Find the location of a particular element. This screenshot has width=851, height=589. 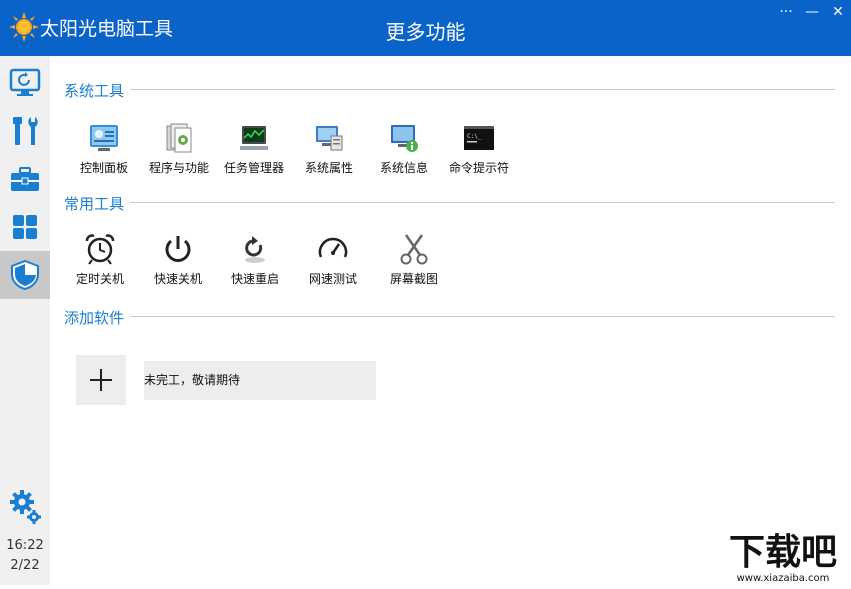

alarm-clock-icon is located at coordinates (100, 249).